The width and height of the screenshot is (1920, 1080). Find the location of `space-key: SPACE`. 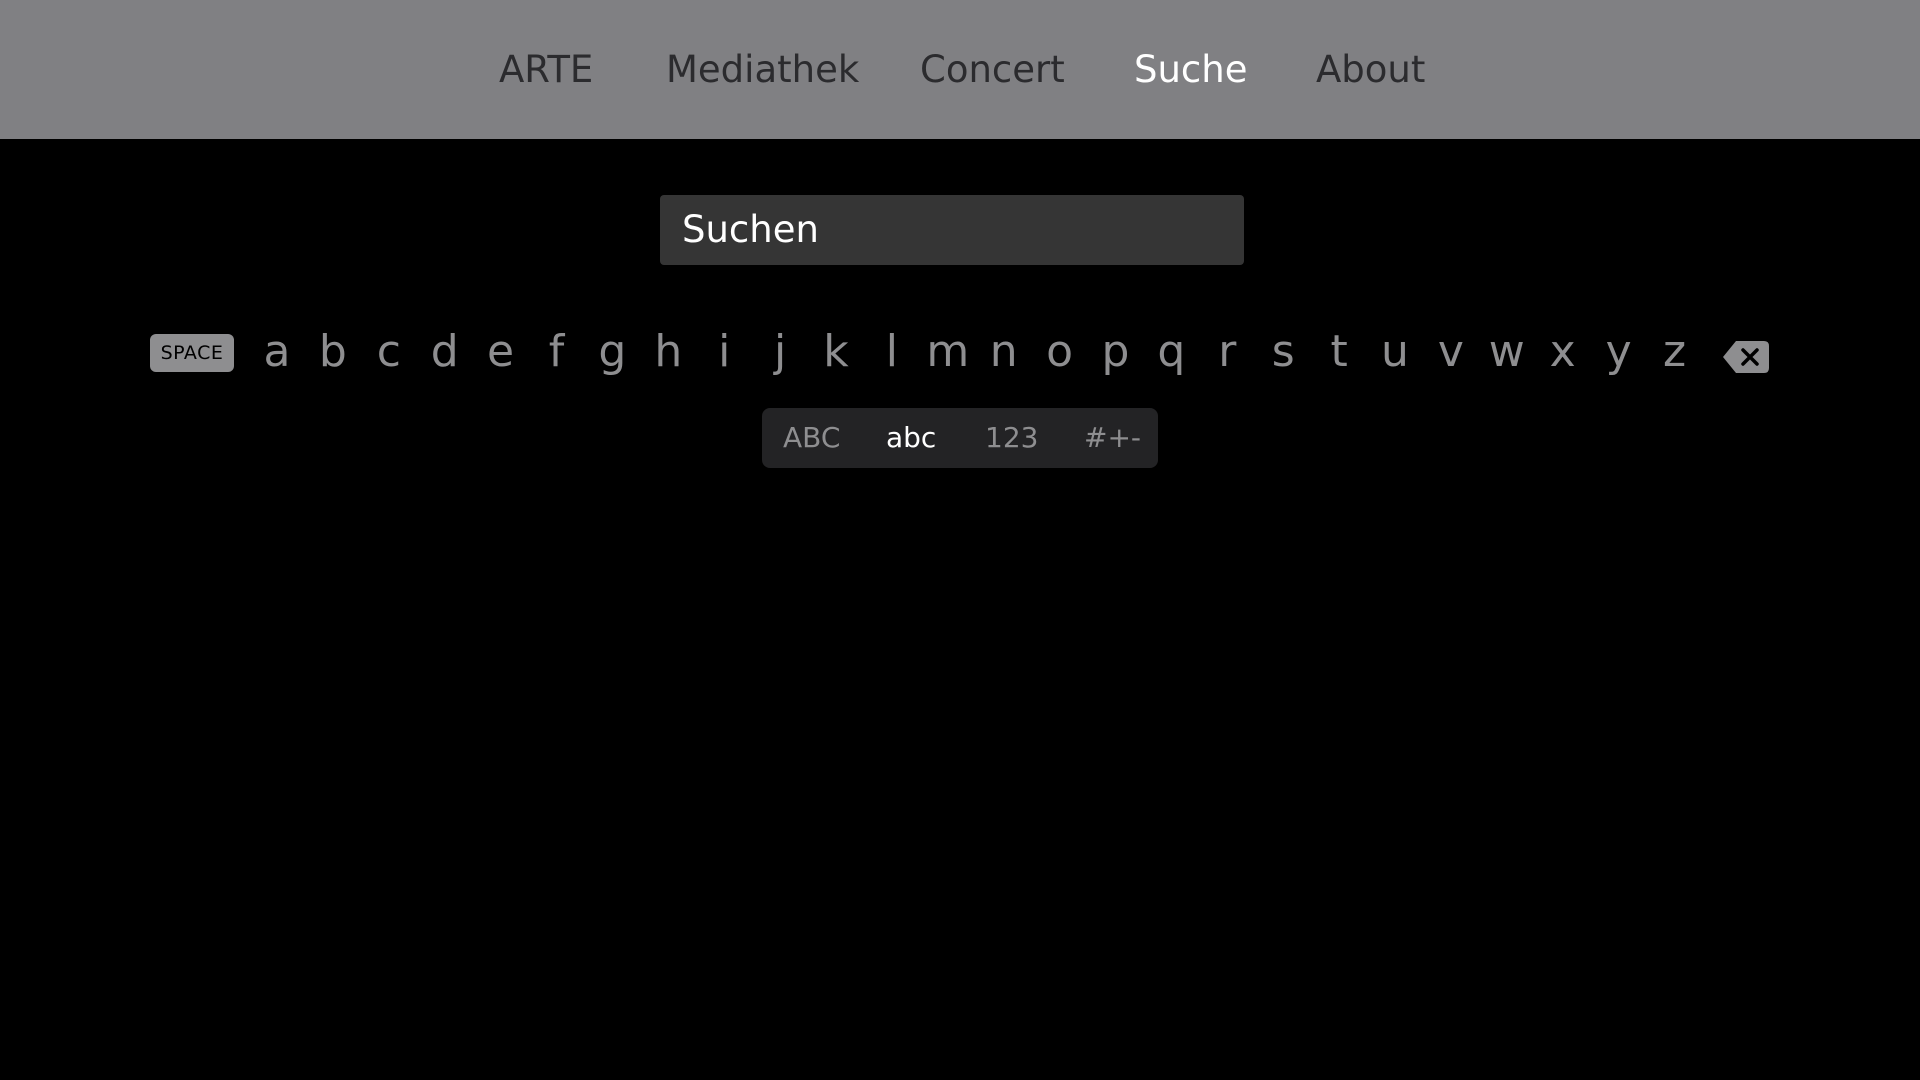

space-key: SPACE is located at coordinates (192, 353).